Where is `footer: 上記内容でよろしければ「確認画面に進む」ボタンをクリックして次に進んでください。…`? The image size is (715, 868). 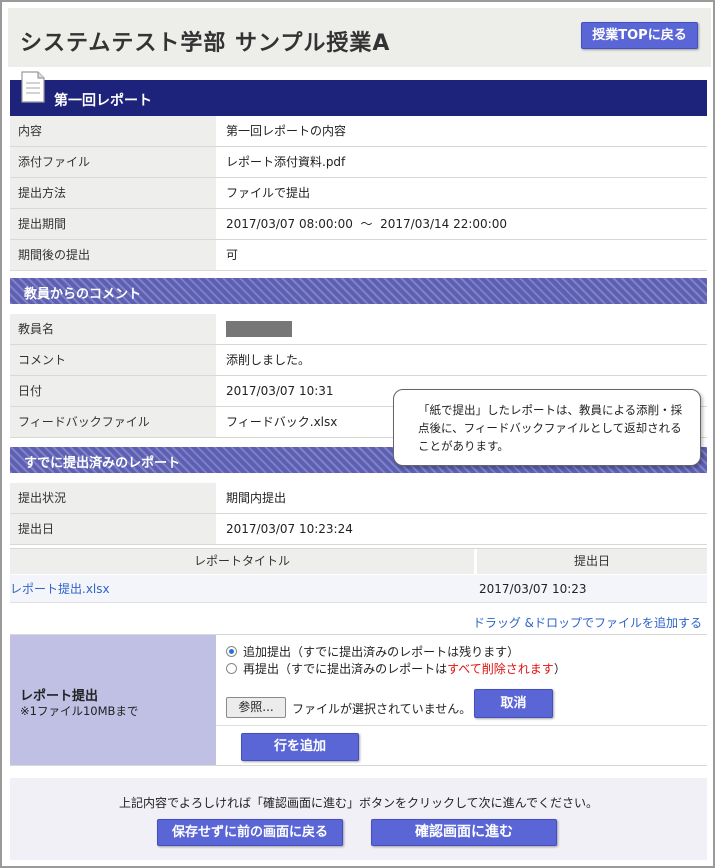
footer: 上記内容でよろしければ「確認画面に進む」ボタンをクリックして次に進んでください。… is located at coordinates (358, 819).